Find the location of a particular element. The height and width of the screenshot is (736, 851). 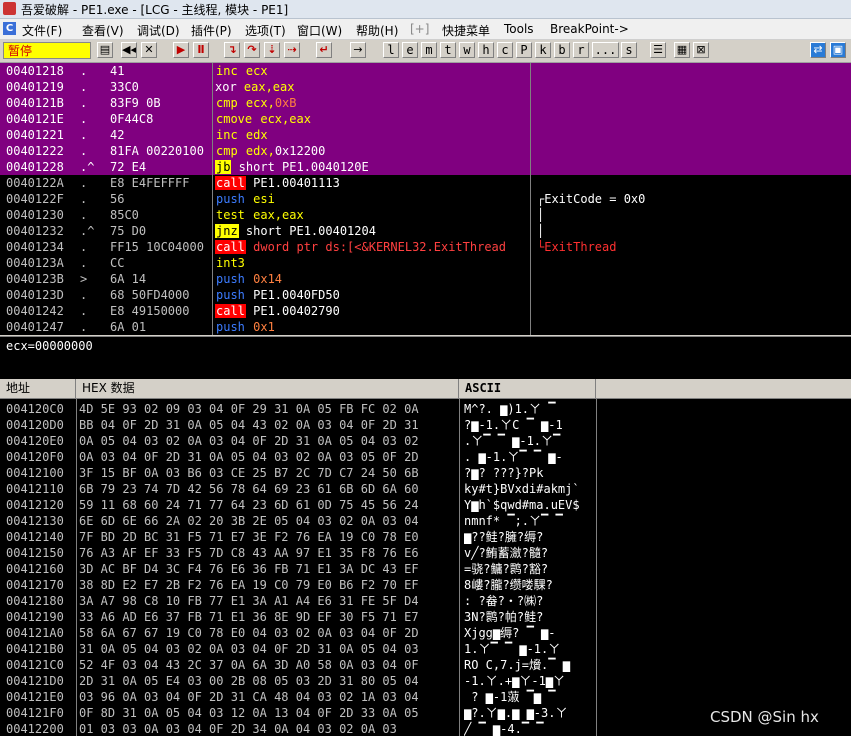

disasm-row: 00401242 E8 49150000. call PE1.00402790 is located at coordinates (425, 311).